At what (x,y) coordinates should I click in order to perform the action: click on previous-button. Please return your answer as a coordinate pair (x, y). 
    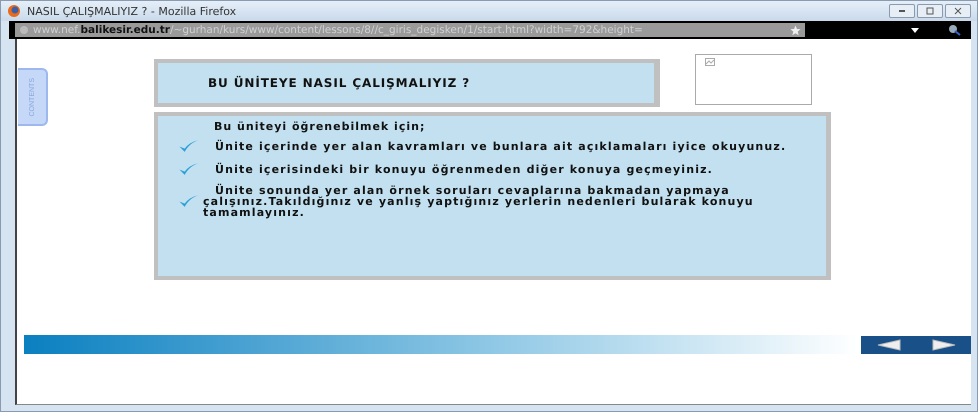
    Looking at the image, I should click on (889, 345).